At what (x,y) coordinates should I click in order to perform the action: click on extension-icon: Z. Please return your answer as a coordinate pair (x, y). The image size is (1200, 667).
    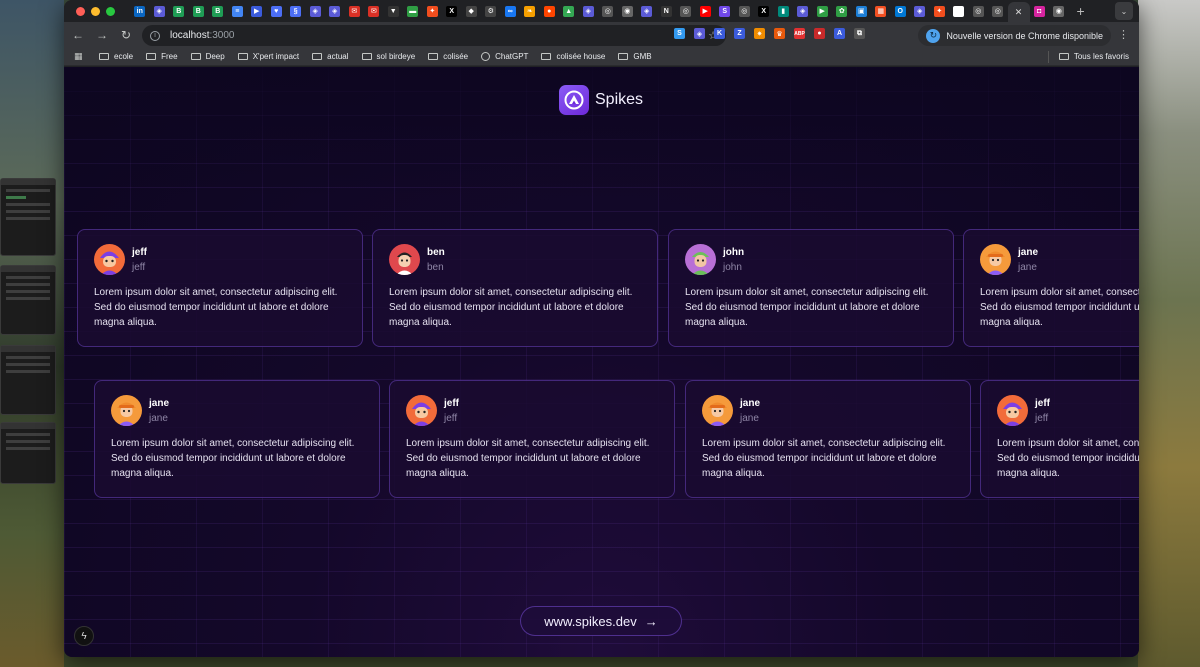
    Looking at the image, I should click on (739, 33).